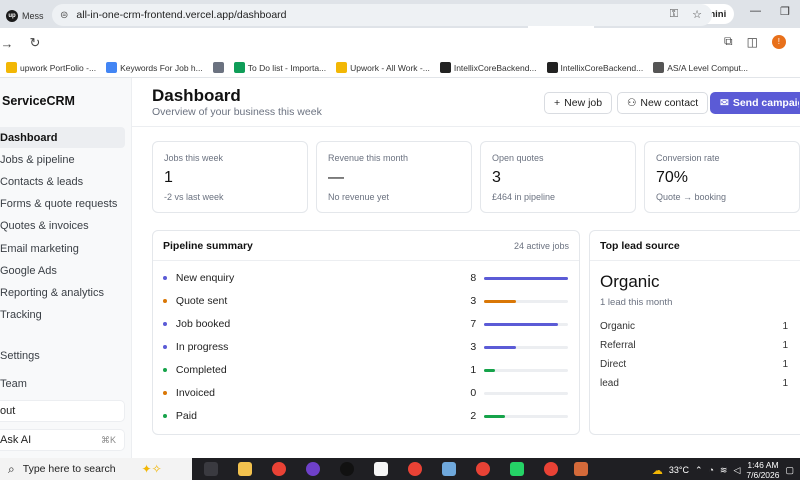 Image resolution: width=800 pixels, height=480 pixels. I want to click on temperature: 33°C, so click(678, 470).